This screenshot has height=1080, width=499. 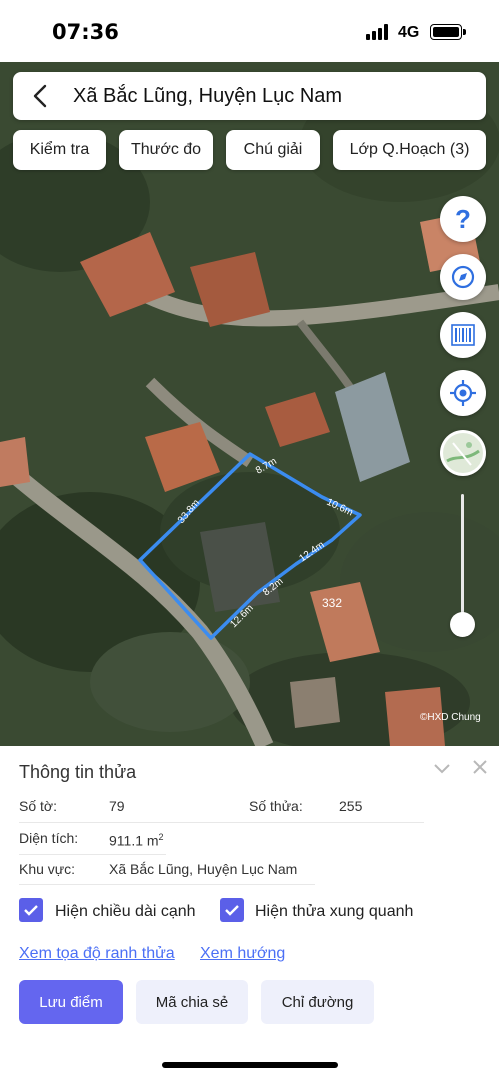 I want to click on zoom-slider-handle, so click(x=462, y=624).